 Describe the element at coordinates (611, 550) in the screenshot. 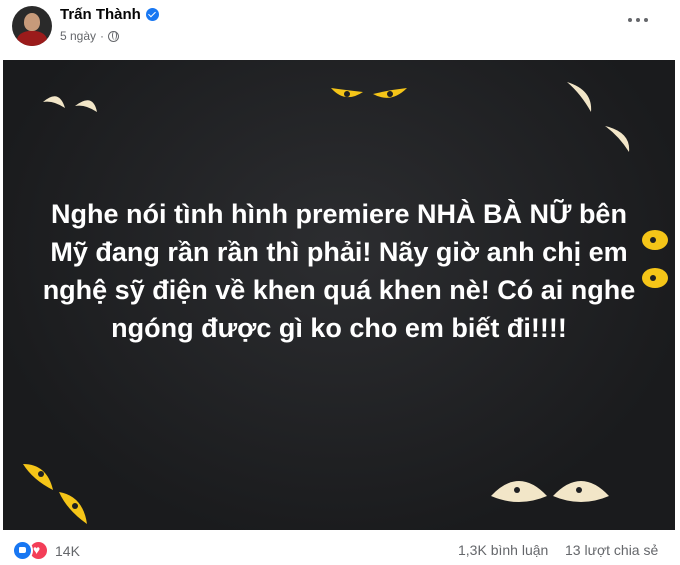

I see `shares-count: 13 lượt chia sẻ` at that location.